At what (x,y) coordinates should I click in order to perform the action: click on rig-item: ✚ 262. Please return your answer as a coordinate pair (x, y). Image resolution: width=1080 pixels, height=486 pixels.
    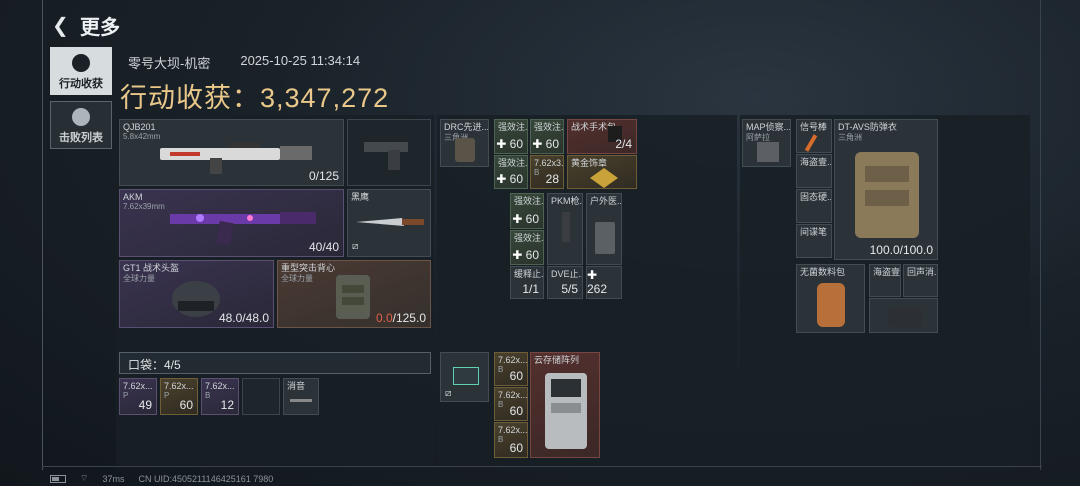
    Looking at the image, I should click on (604, 282).